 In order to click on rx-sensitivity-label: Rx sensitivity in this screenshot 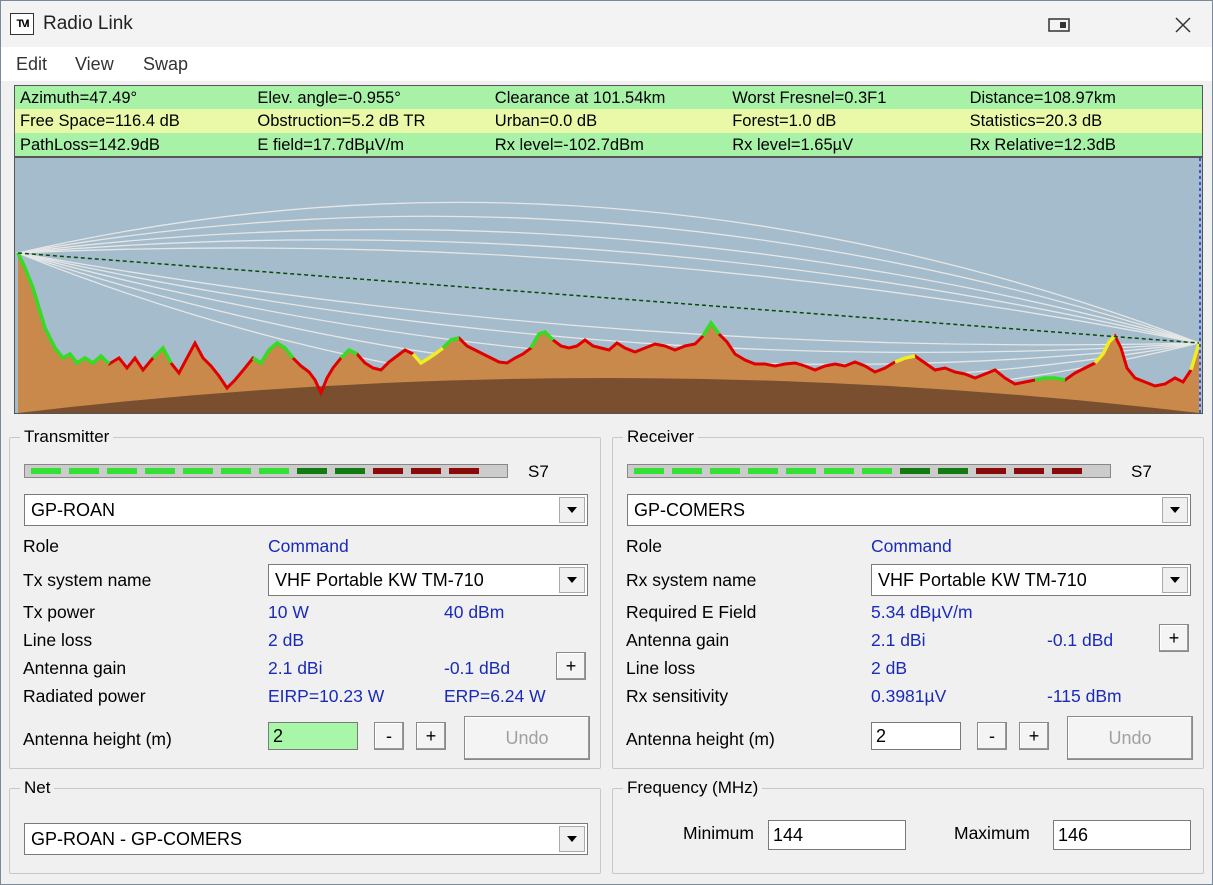, I will do `click(677, 696)`.